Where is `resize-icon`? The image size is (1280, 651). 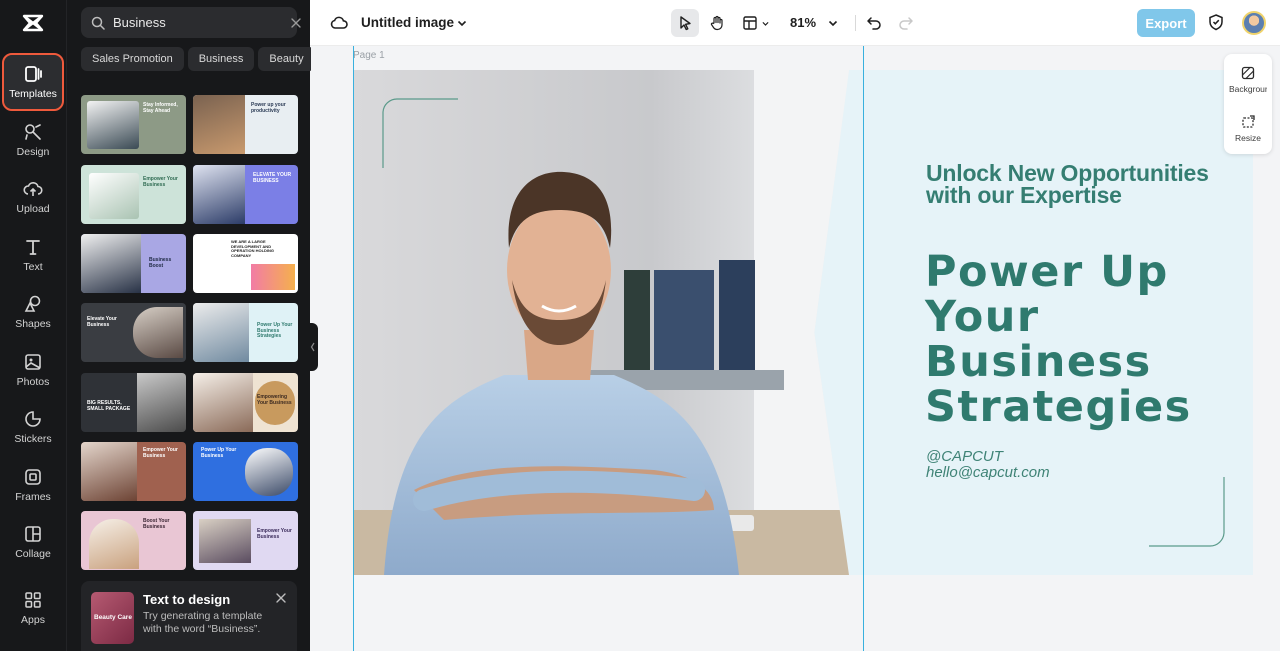
resize-icon is located at coordinates (1248, 121).